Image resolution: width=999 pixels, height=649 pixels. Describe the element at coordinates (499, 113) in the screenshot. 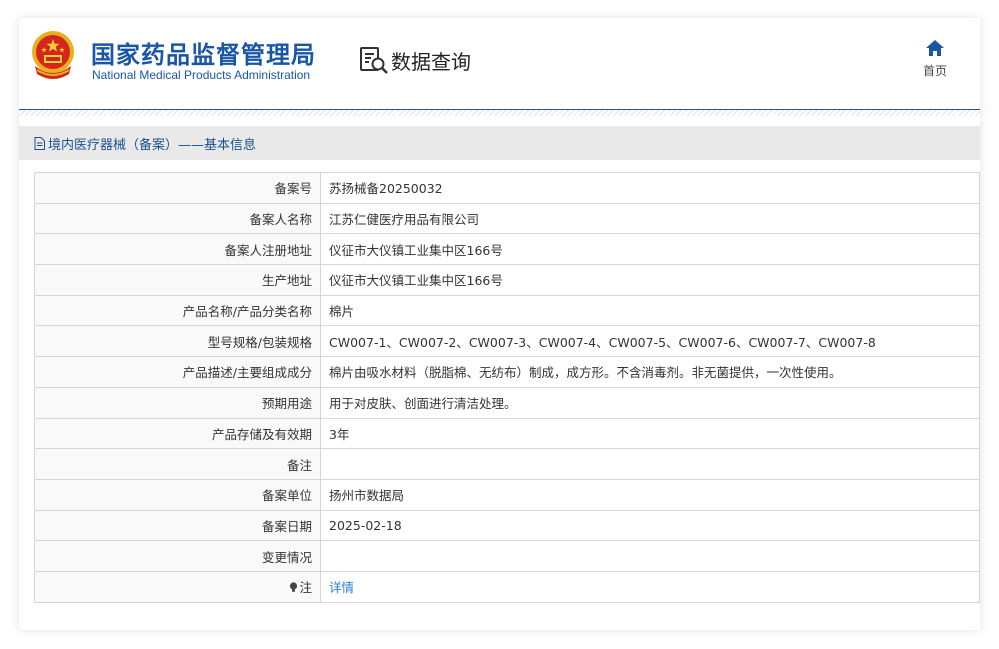

I see `header-pattern-band` at that location.